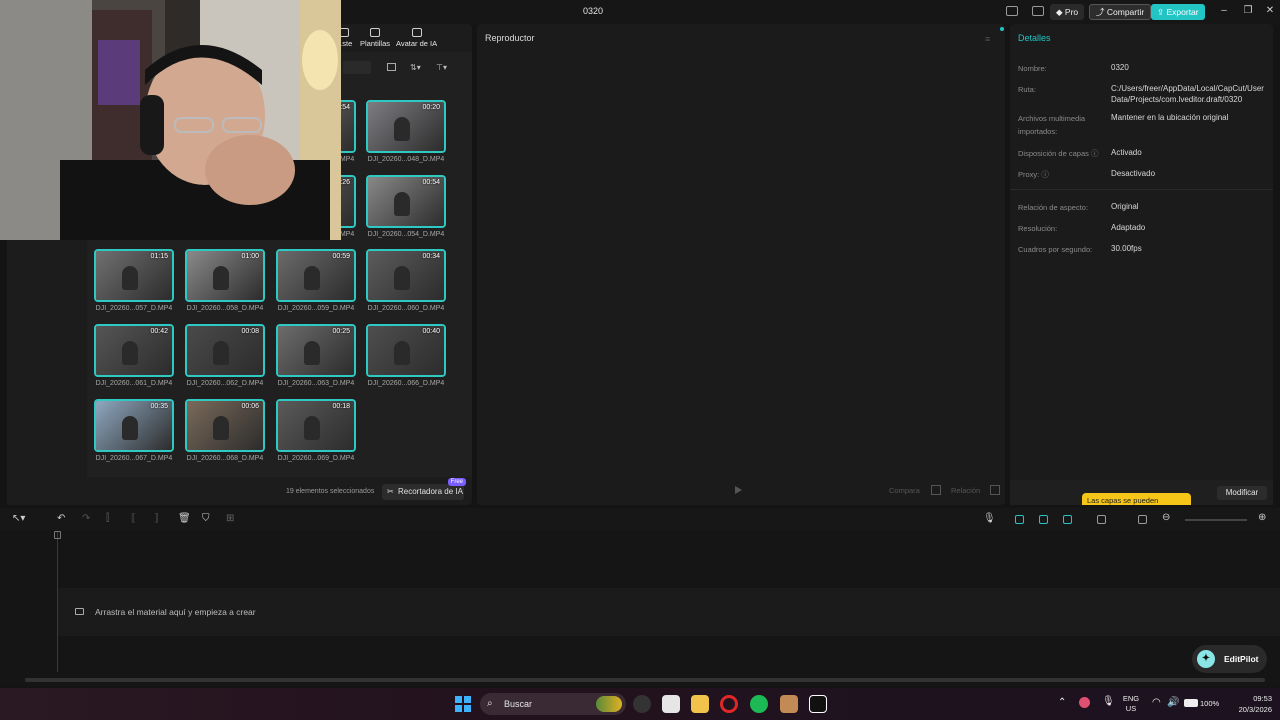  What do you see at coordinates (1191, 227) in the screenshot?
I see `detail-value-resolution: Adaptado` at bounding box center [1191, 227].